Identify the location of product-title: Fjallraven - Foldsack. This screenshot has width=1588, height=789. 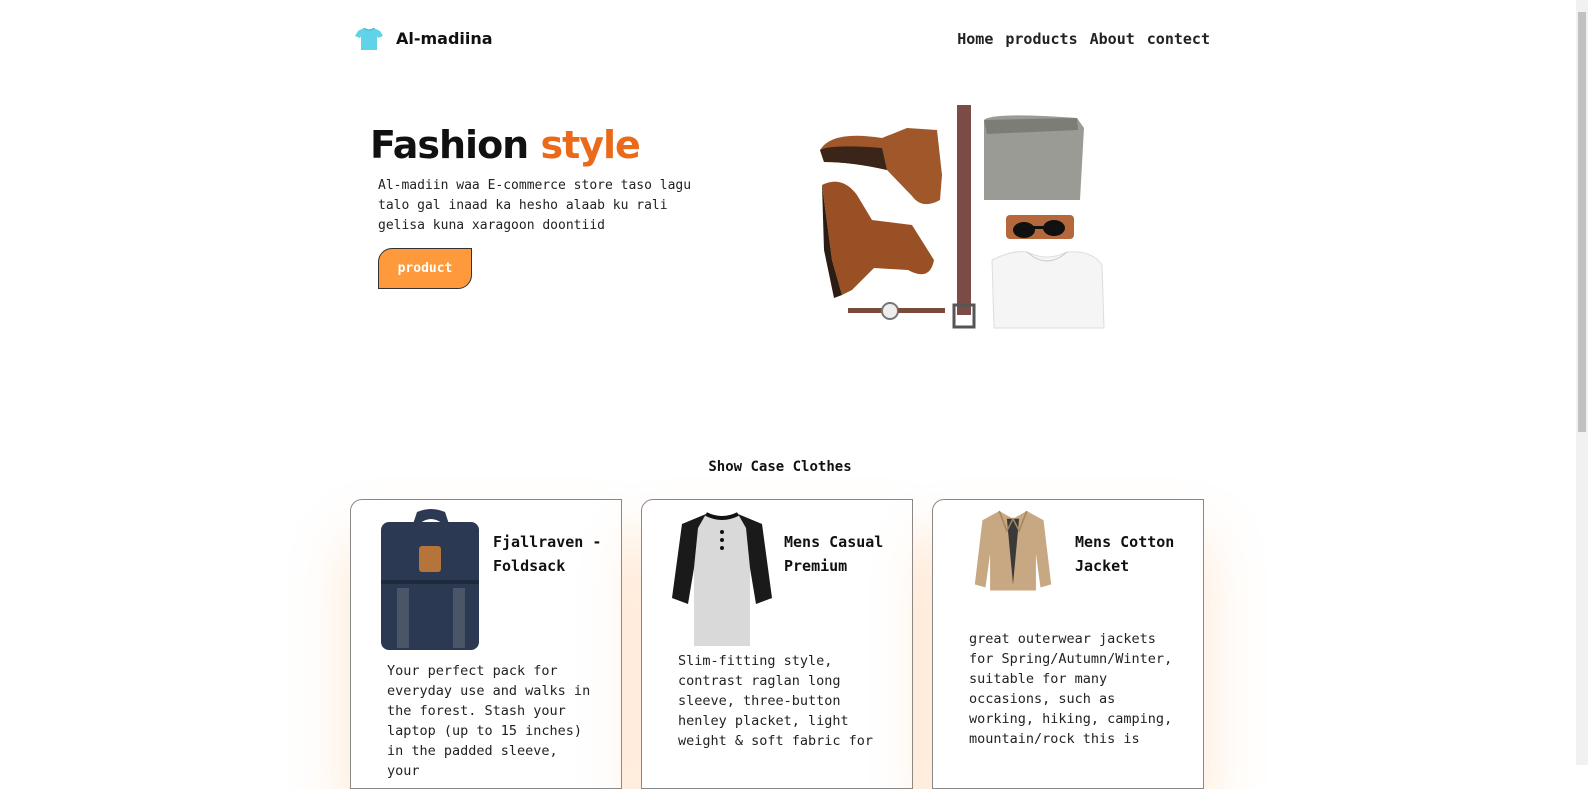
(548, 554).